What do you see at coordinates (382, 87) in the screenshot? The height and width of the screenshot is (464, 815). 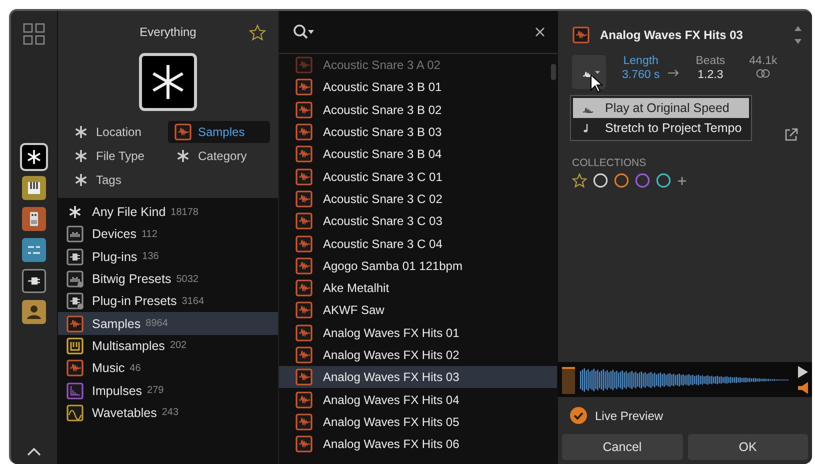 I see `sample-name: Acoustic Snare 3 B 01` at bounding box center [382, 87].